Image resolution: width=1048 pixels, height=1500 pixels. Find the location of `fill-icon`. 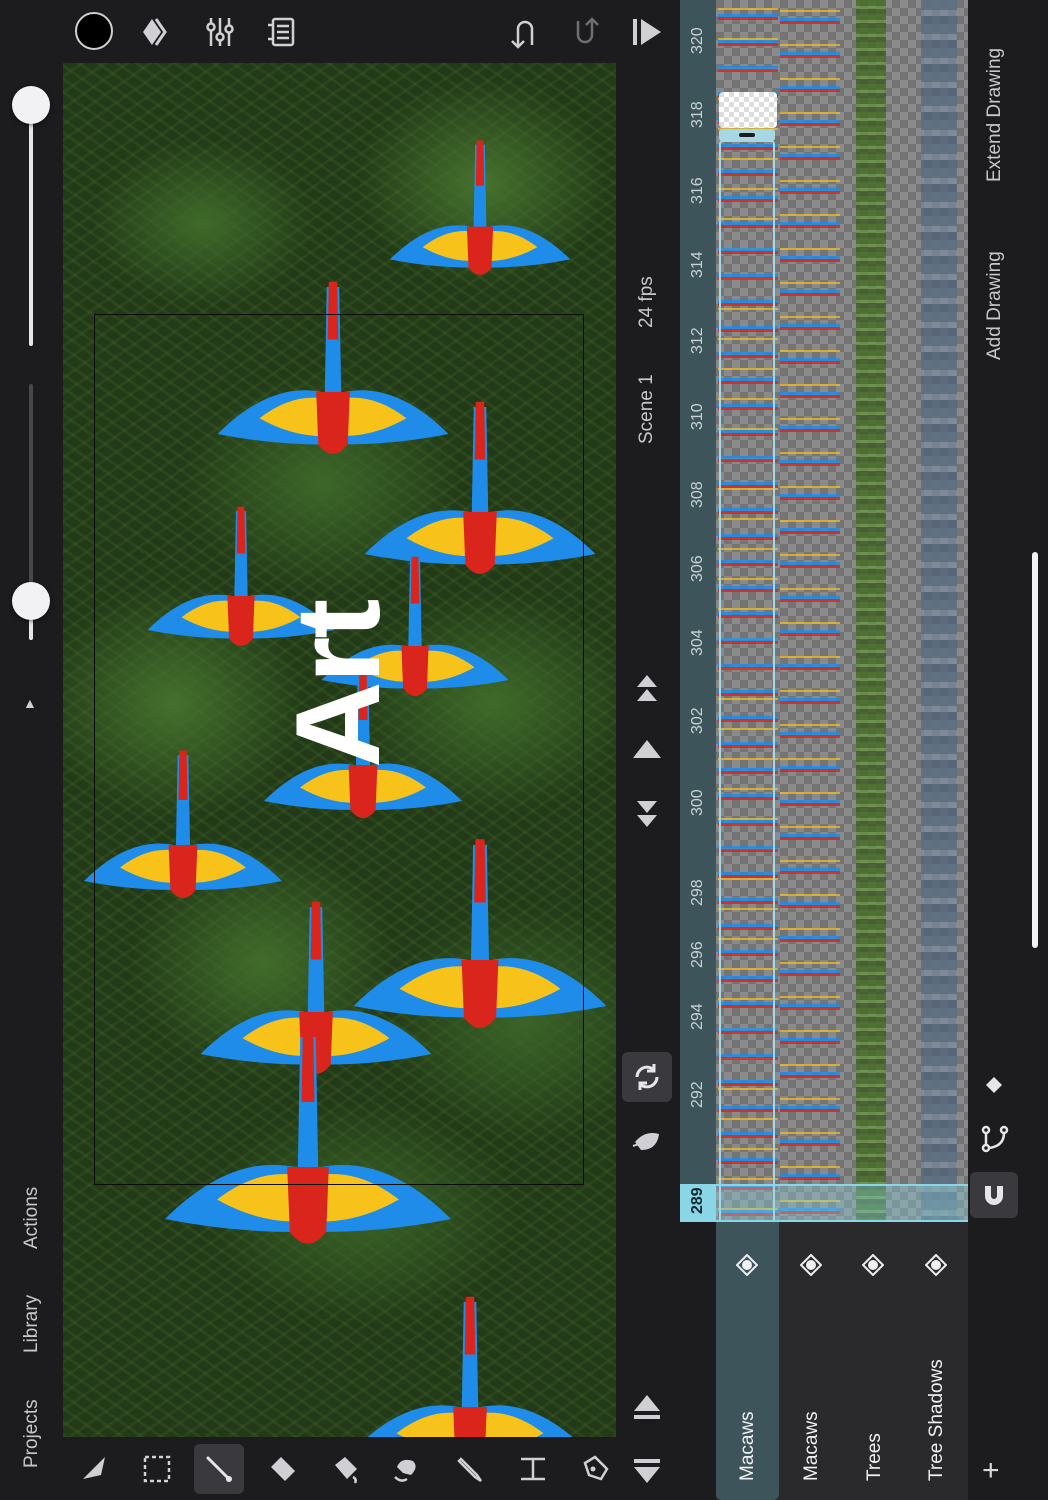

fill-icon is located at coordinates (346, 1470).